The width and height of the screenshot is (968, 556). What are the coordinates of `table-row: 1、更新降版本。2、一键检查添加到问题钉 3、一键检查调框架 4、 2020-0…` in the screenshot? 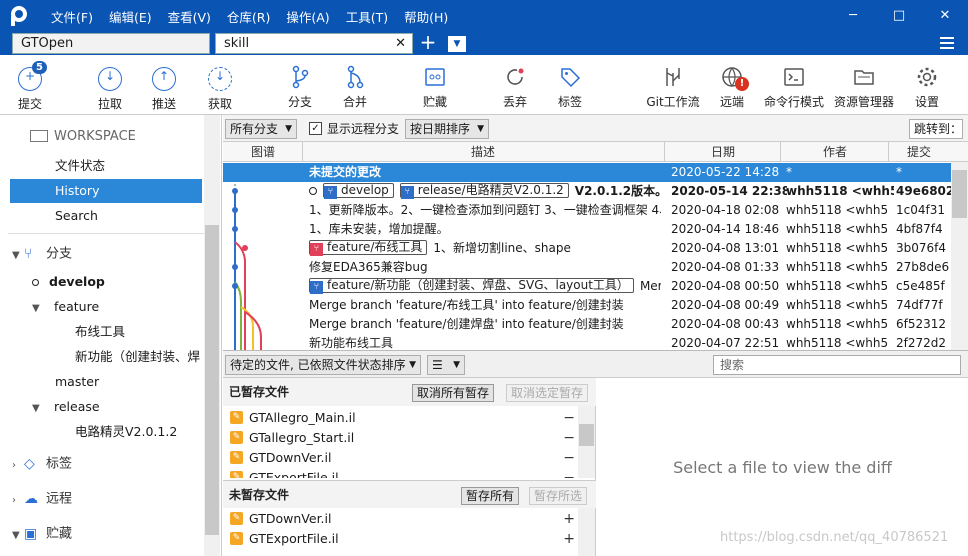 It's located at (587, 210).